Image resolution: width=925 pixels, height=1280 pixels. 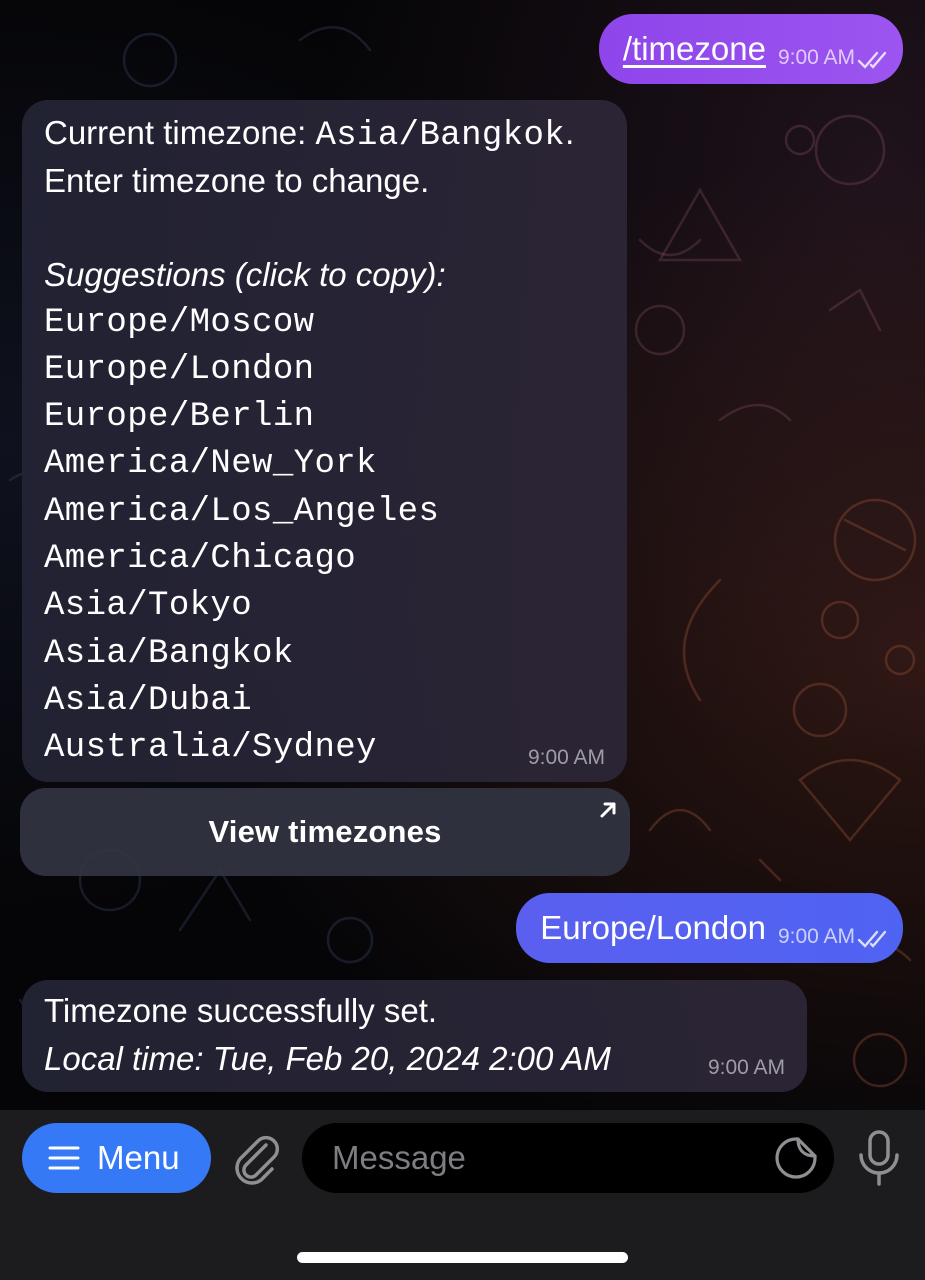 What do you see at coordinates (241, 1010) in the screenshot?
I see `confirmation-line: Timezone successfully set.` at bounding box center [241, 1010].